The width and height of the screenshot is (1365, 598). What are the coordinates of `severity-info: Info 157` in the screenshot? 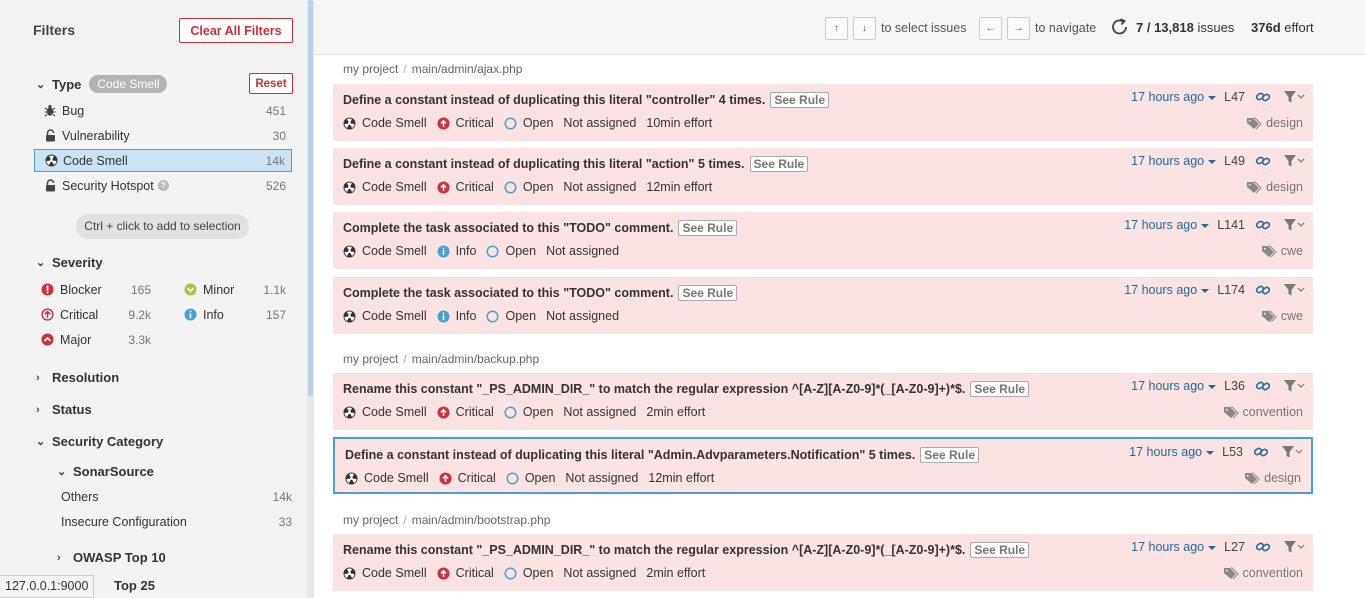 It's located at (235, 315).